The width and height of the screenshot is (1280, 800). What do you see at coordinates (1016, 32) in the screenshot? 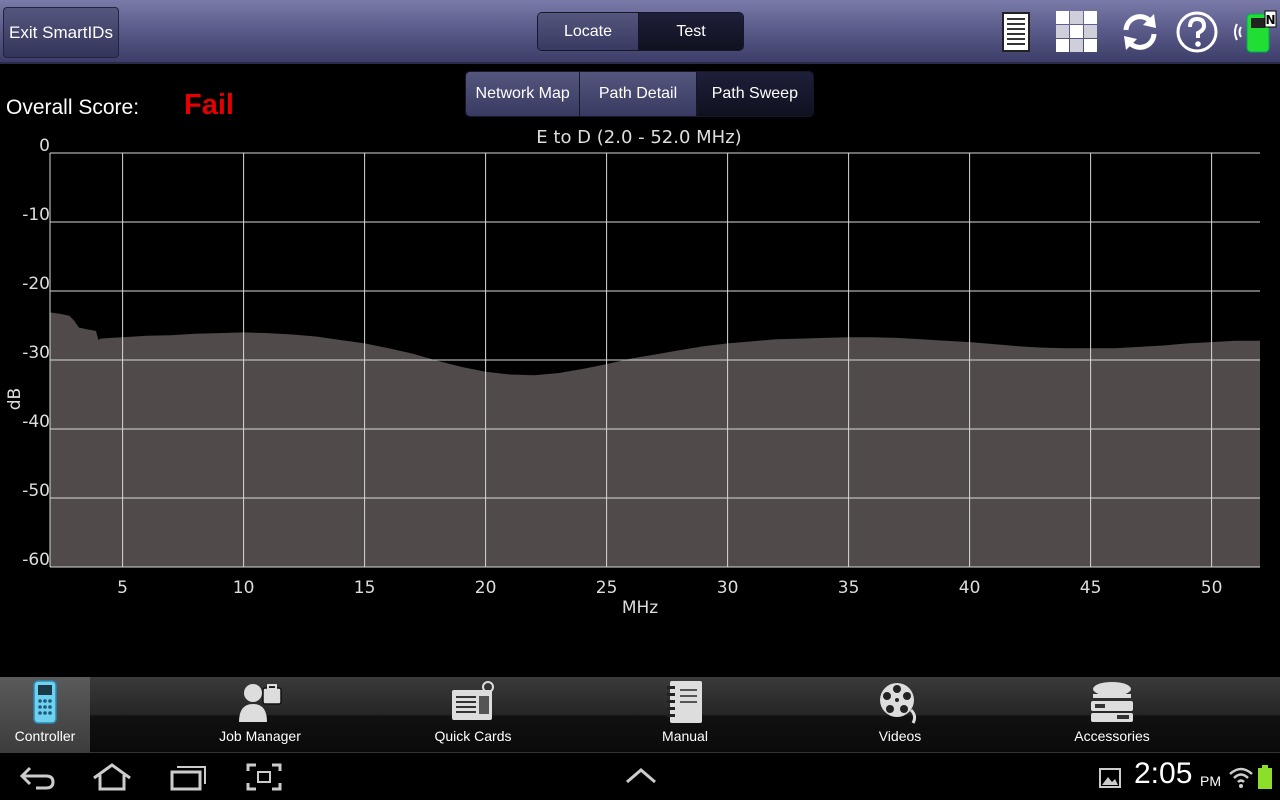
I see `report-icon` at bounding box center [1016, 32].